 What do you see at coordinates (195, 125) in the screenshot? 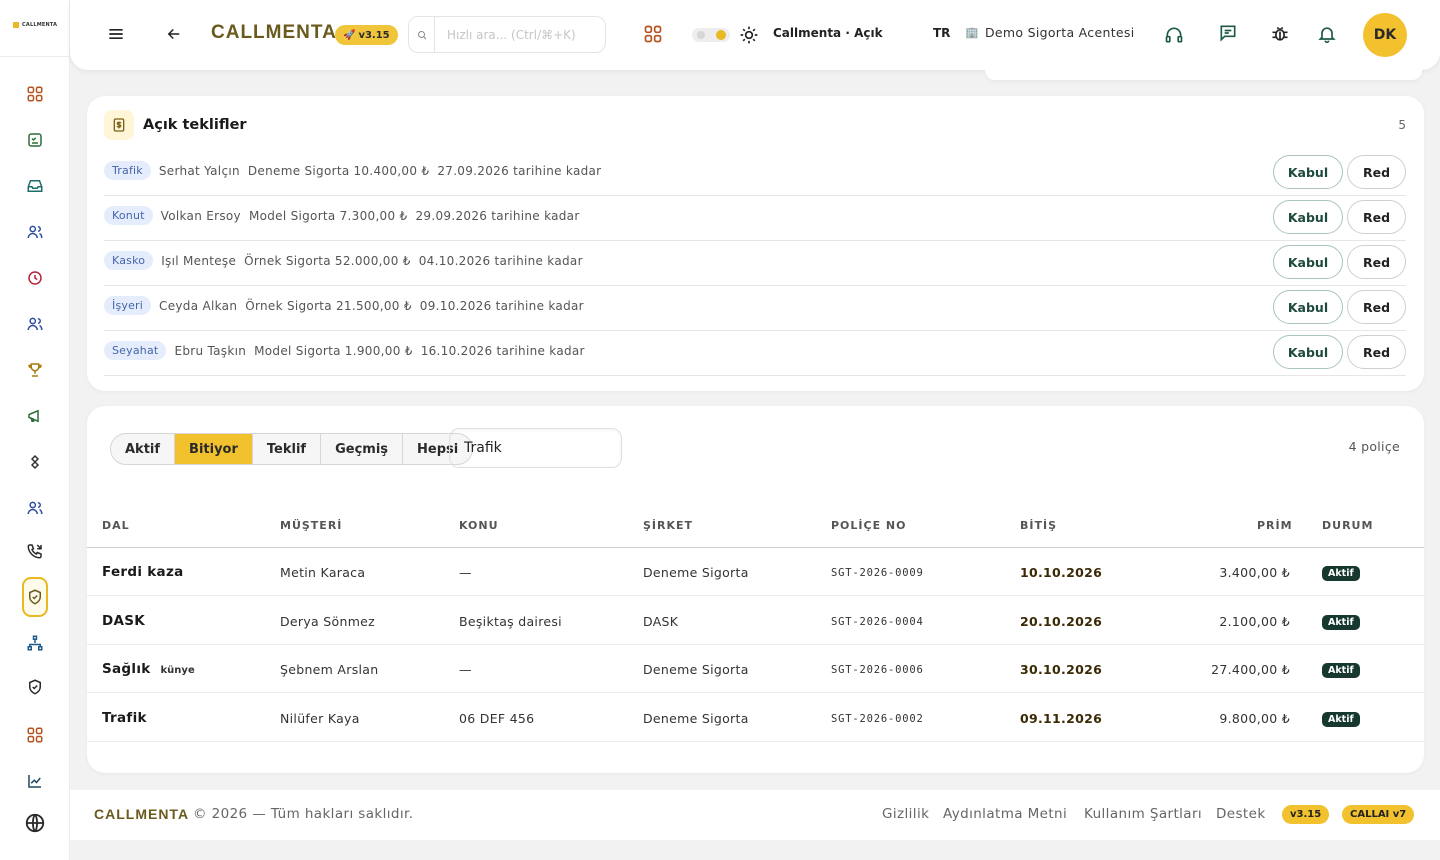
I see `offers-title: Açık teklifler` at bounding box center [195, 125].